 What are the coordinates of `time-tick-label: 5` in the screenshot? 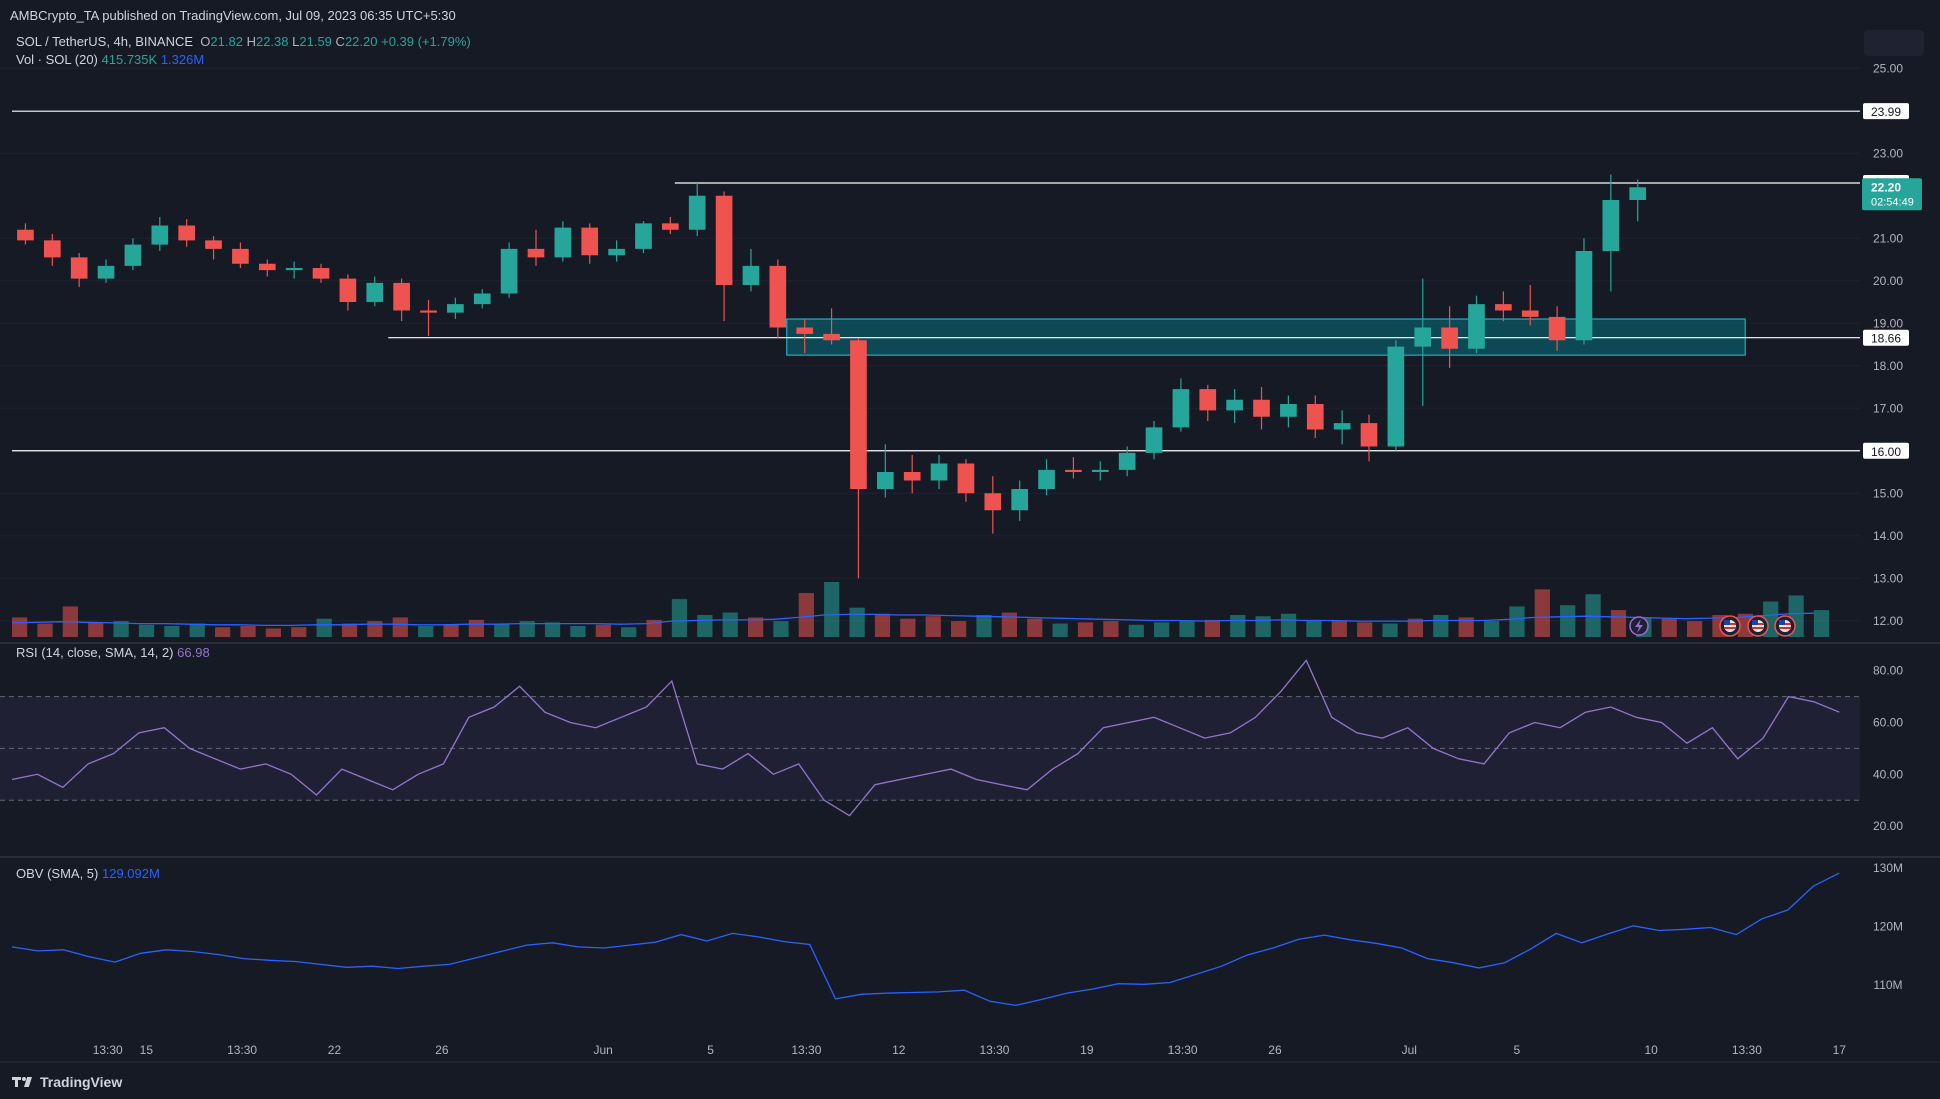 It's located at (710, 1050).